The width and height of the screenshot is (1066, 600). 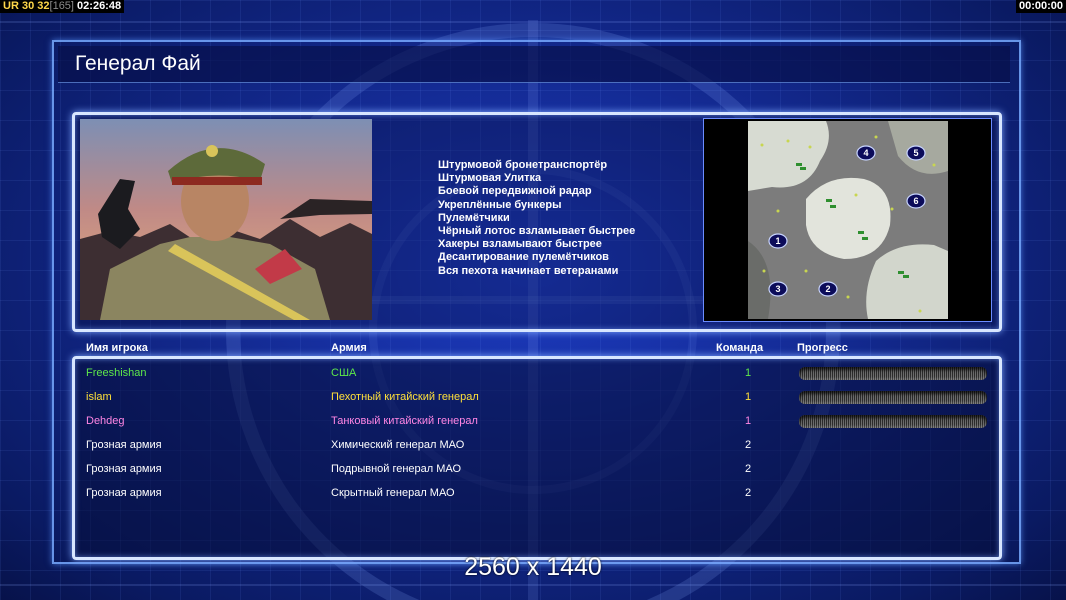 I want to click on table-row: Dehdeg Танковый китайский генерал 1, so click(x=533, y=421).